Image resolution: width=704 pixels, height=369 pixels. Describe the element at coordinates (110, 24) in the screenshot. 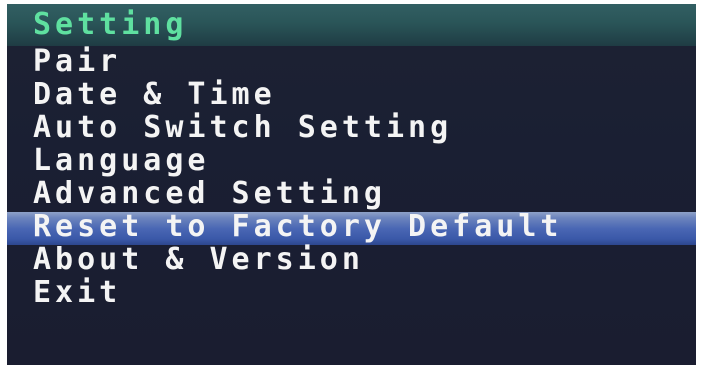

I see `page-title: Setting` at that location.